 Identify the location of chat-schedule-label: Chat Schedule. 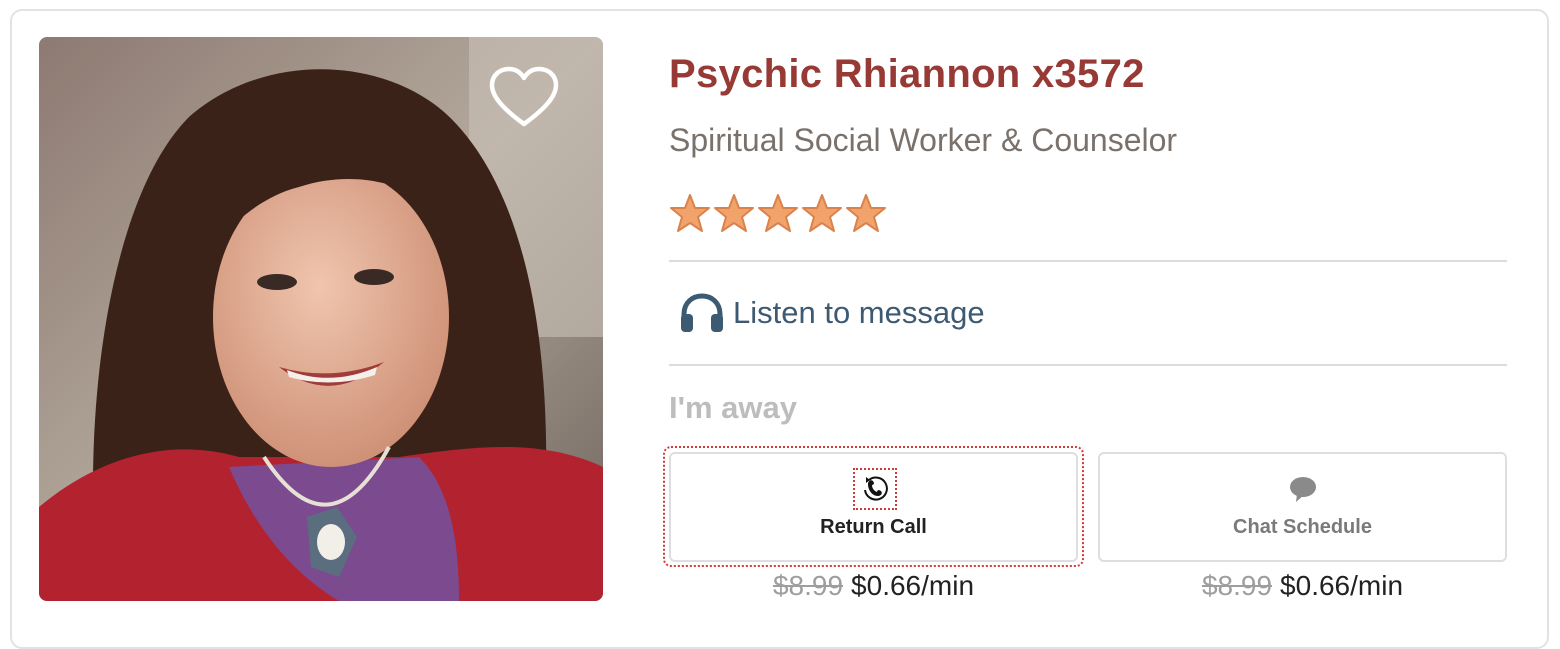
(1302, 527).